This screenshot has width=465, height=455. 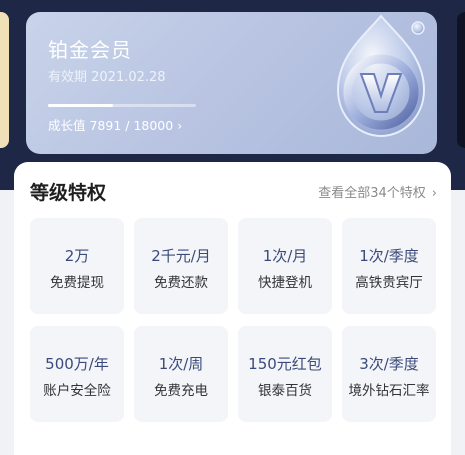 I want to click on previous-tier-card, so click(x=4, y=80).